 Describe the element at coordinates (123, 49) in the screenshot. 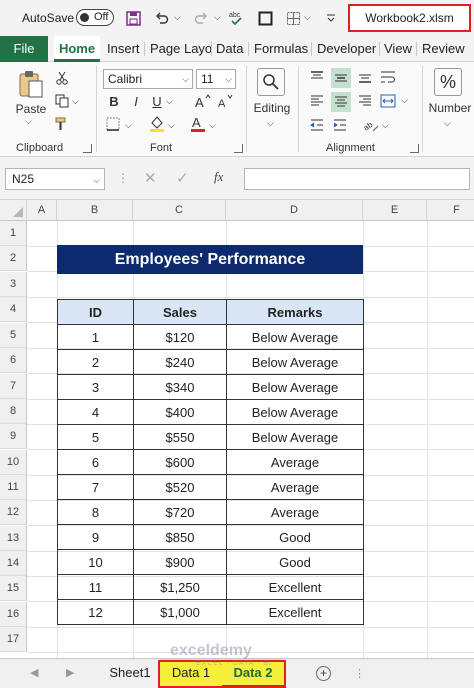

I see `tab-insert: Insert` at that location.